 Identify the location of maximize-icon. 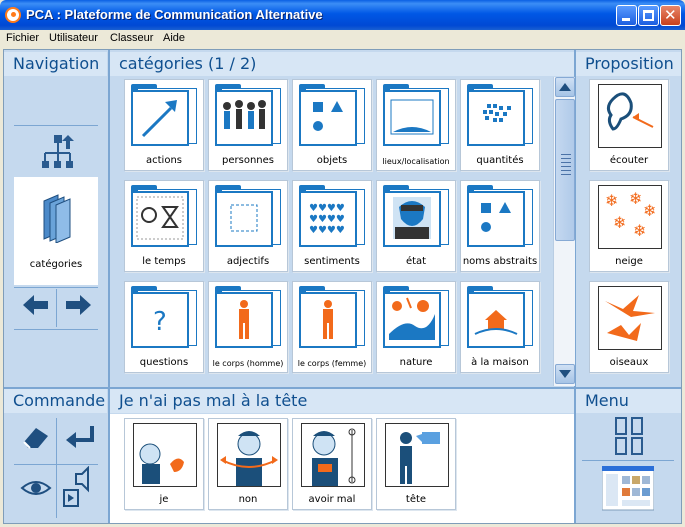
(648, 15).